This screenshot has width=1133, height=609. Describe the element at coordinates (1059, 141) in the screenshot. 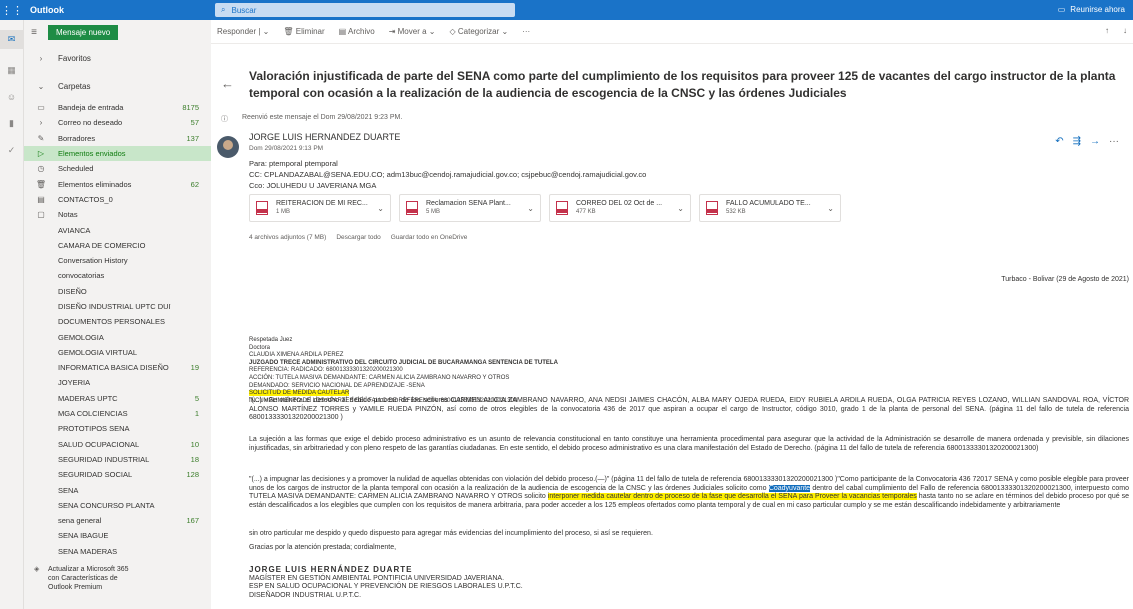

I see `reply-icon: ↶` at that location.